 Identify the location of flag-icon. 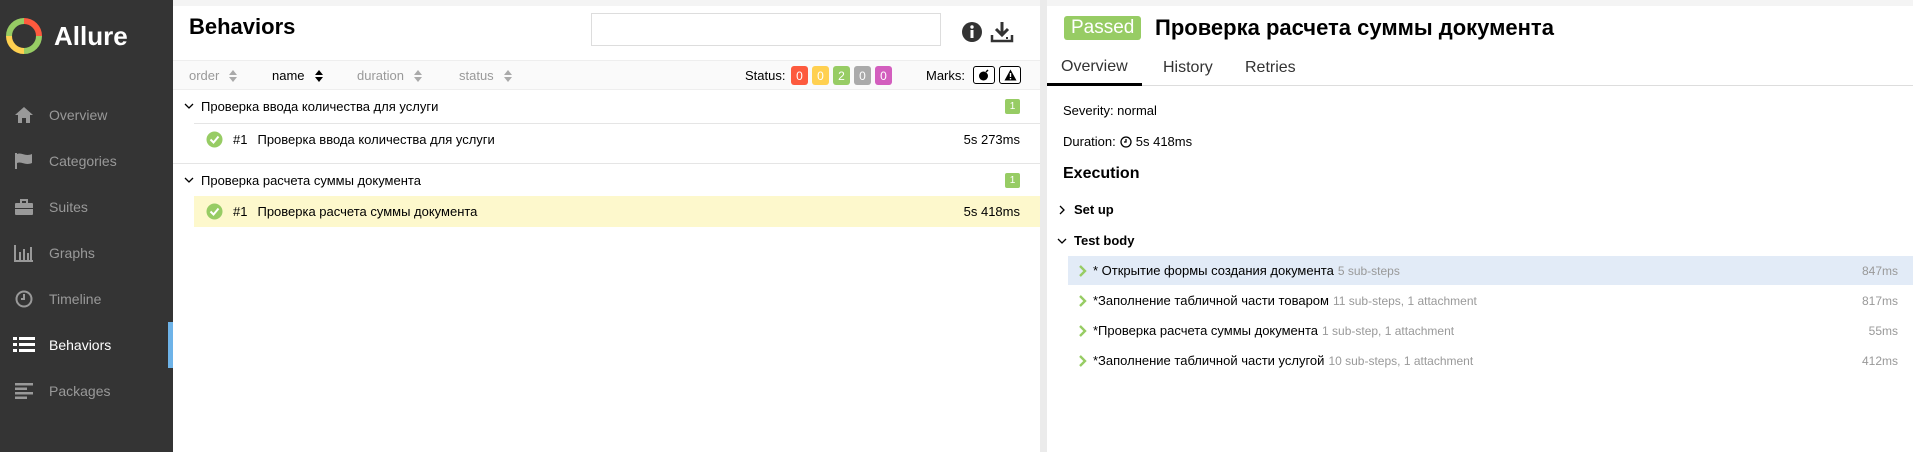
(24, 161).